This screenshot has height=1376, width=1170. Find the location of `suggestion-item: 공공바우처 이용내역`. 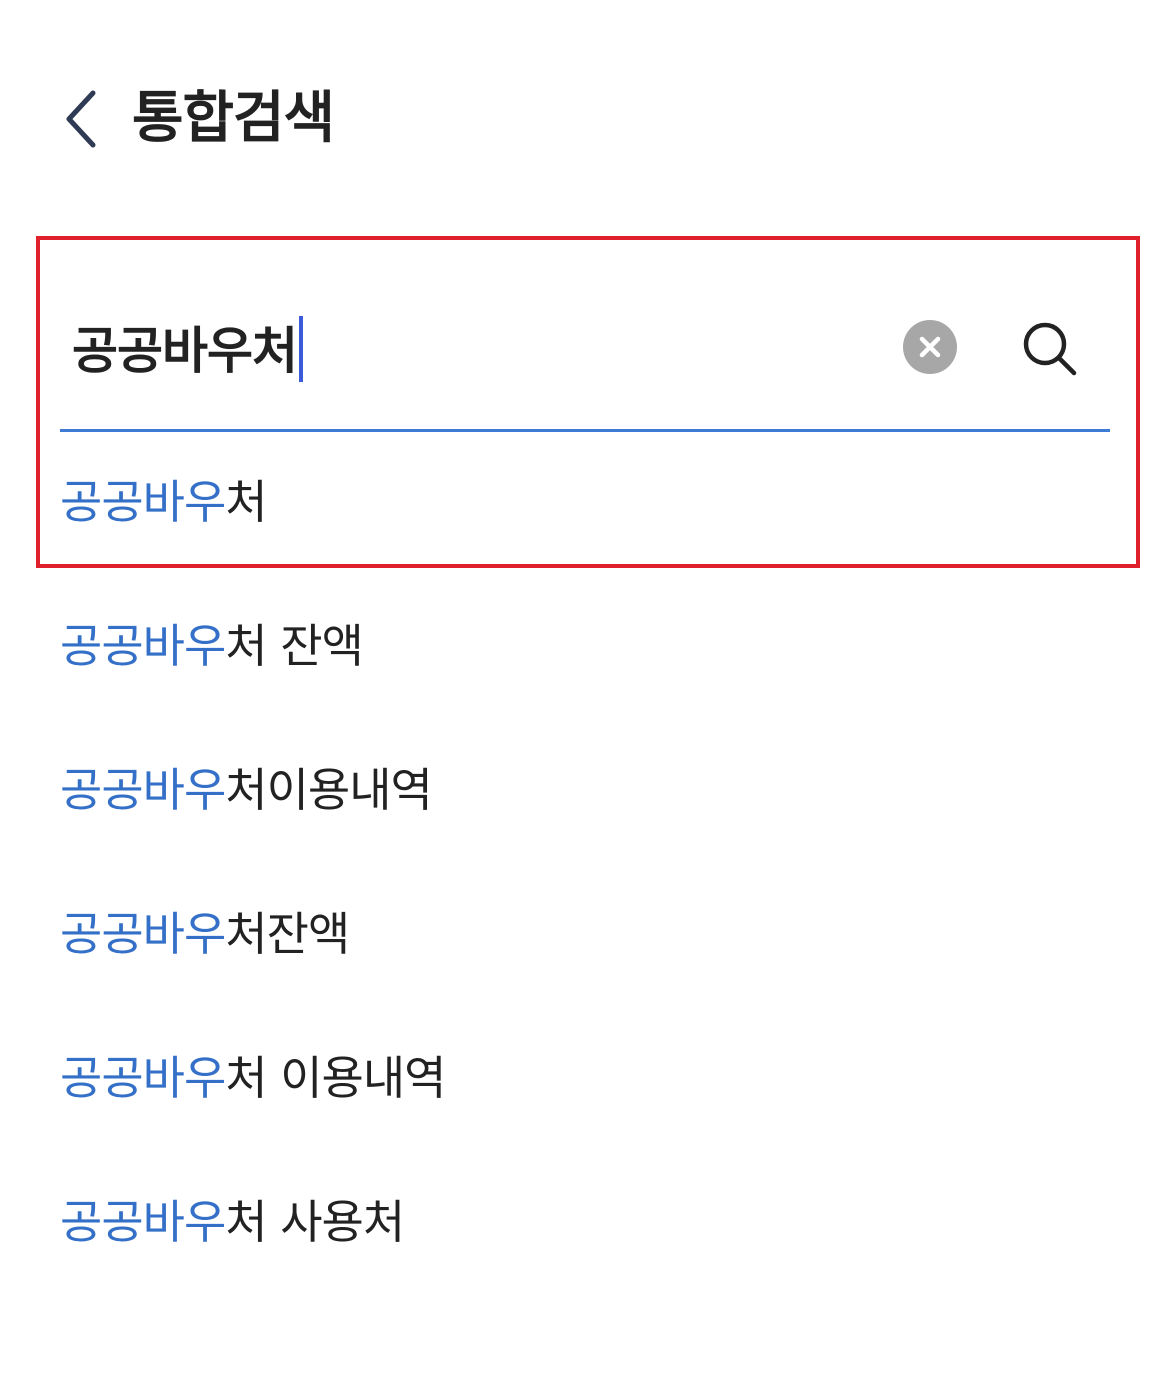

suggestion-item: 공공바우처 이용내역 is located at coordinates (585, 1078).